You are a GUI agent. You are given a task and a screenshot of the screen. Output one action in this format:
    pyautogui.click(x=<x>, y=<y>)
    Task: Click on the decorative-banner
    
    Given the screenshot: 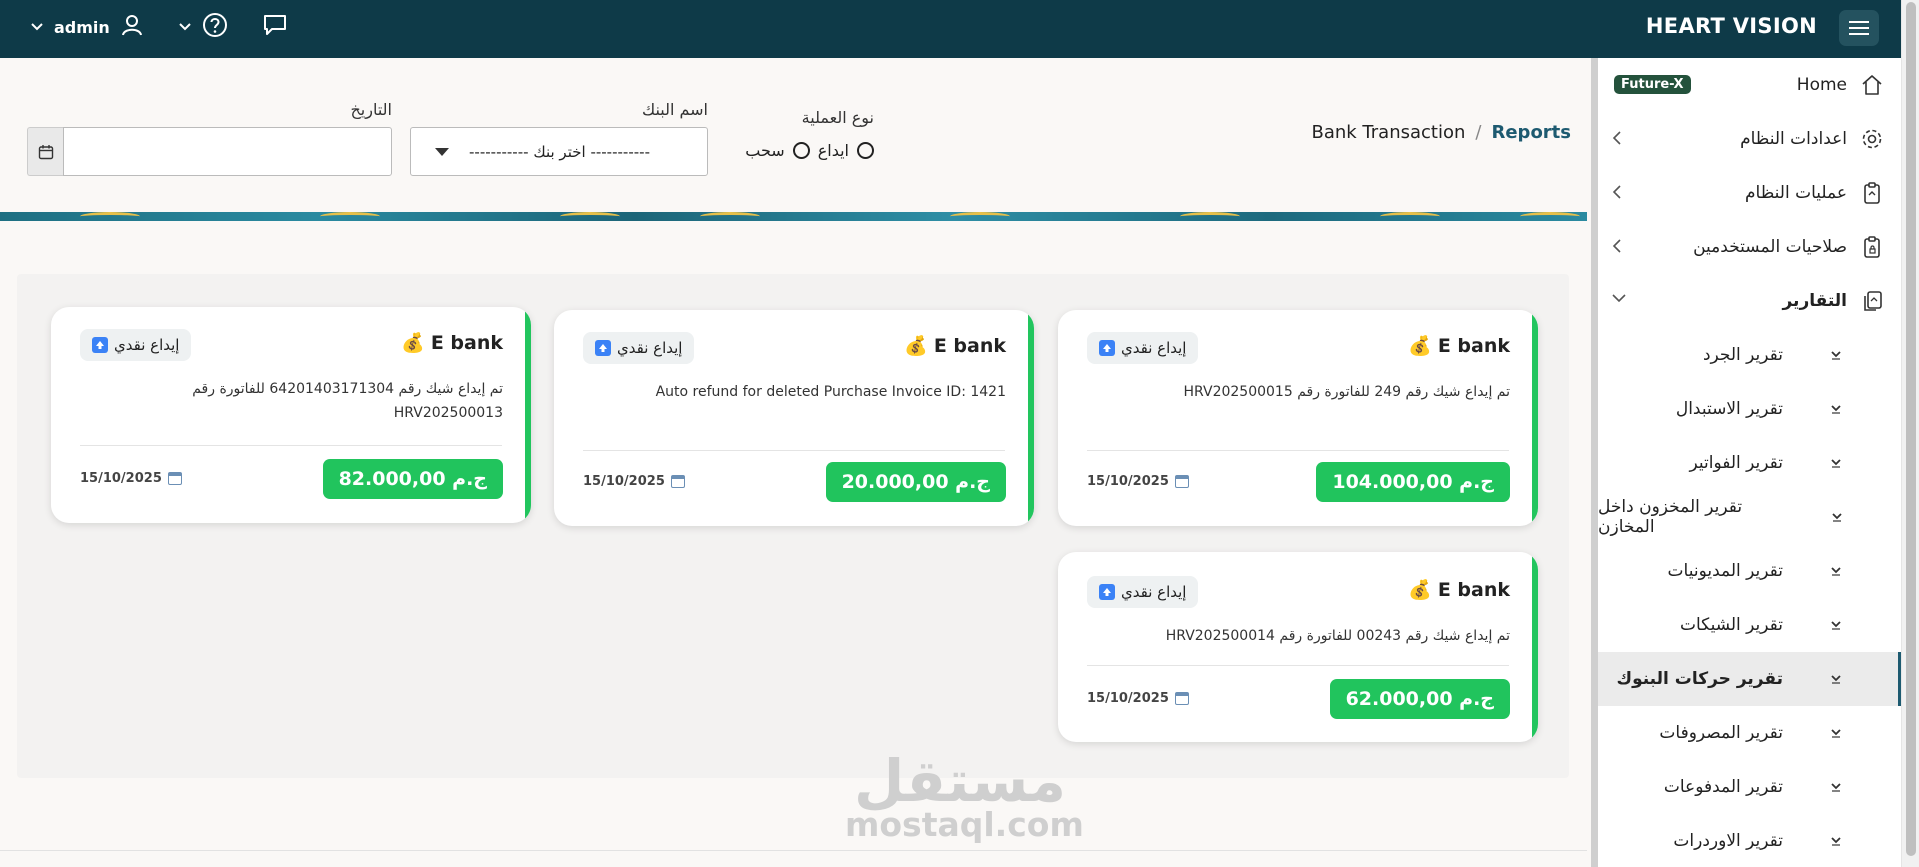 What is the action you would take?
    pyautogui.click(x=793, y=216)
    